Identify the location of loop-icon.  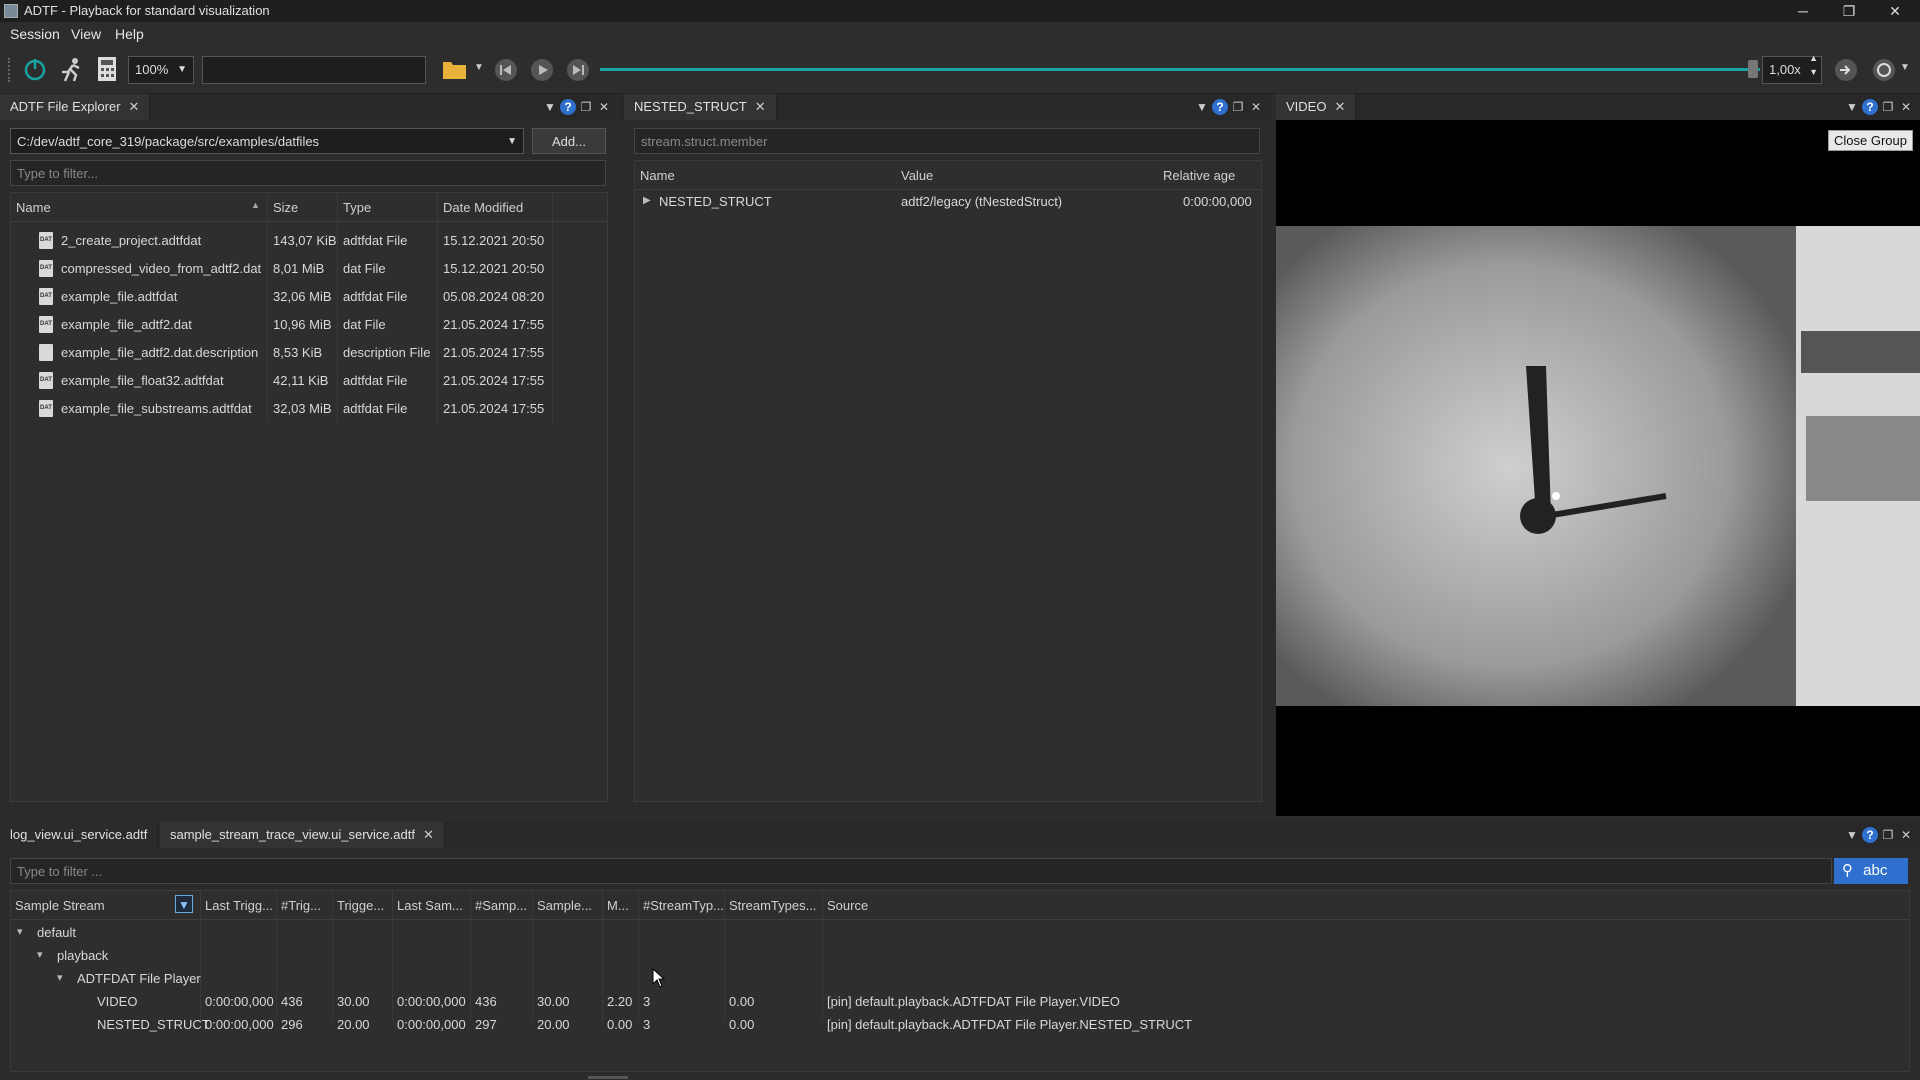
(1884, 70).